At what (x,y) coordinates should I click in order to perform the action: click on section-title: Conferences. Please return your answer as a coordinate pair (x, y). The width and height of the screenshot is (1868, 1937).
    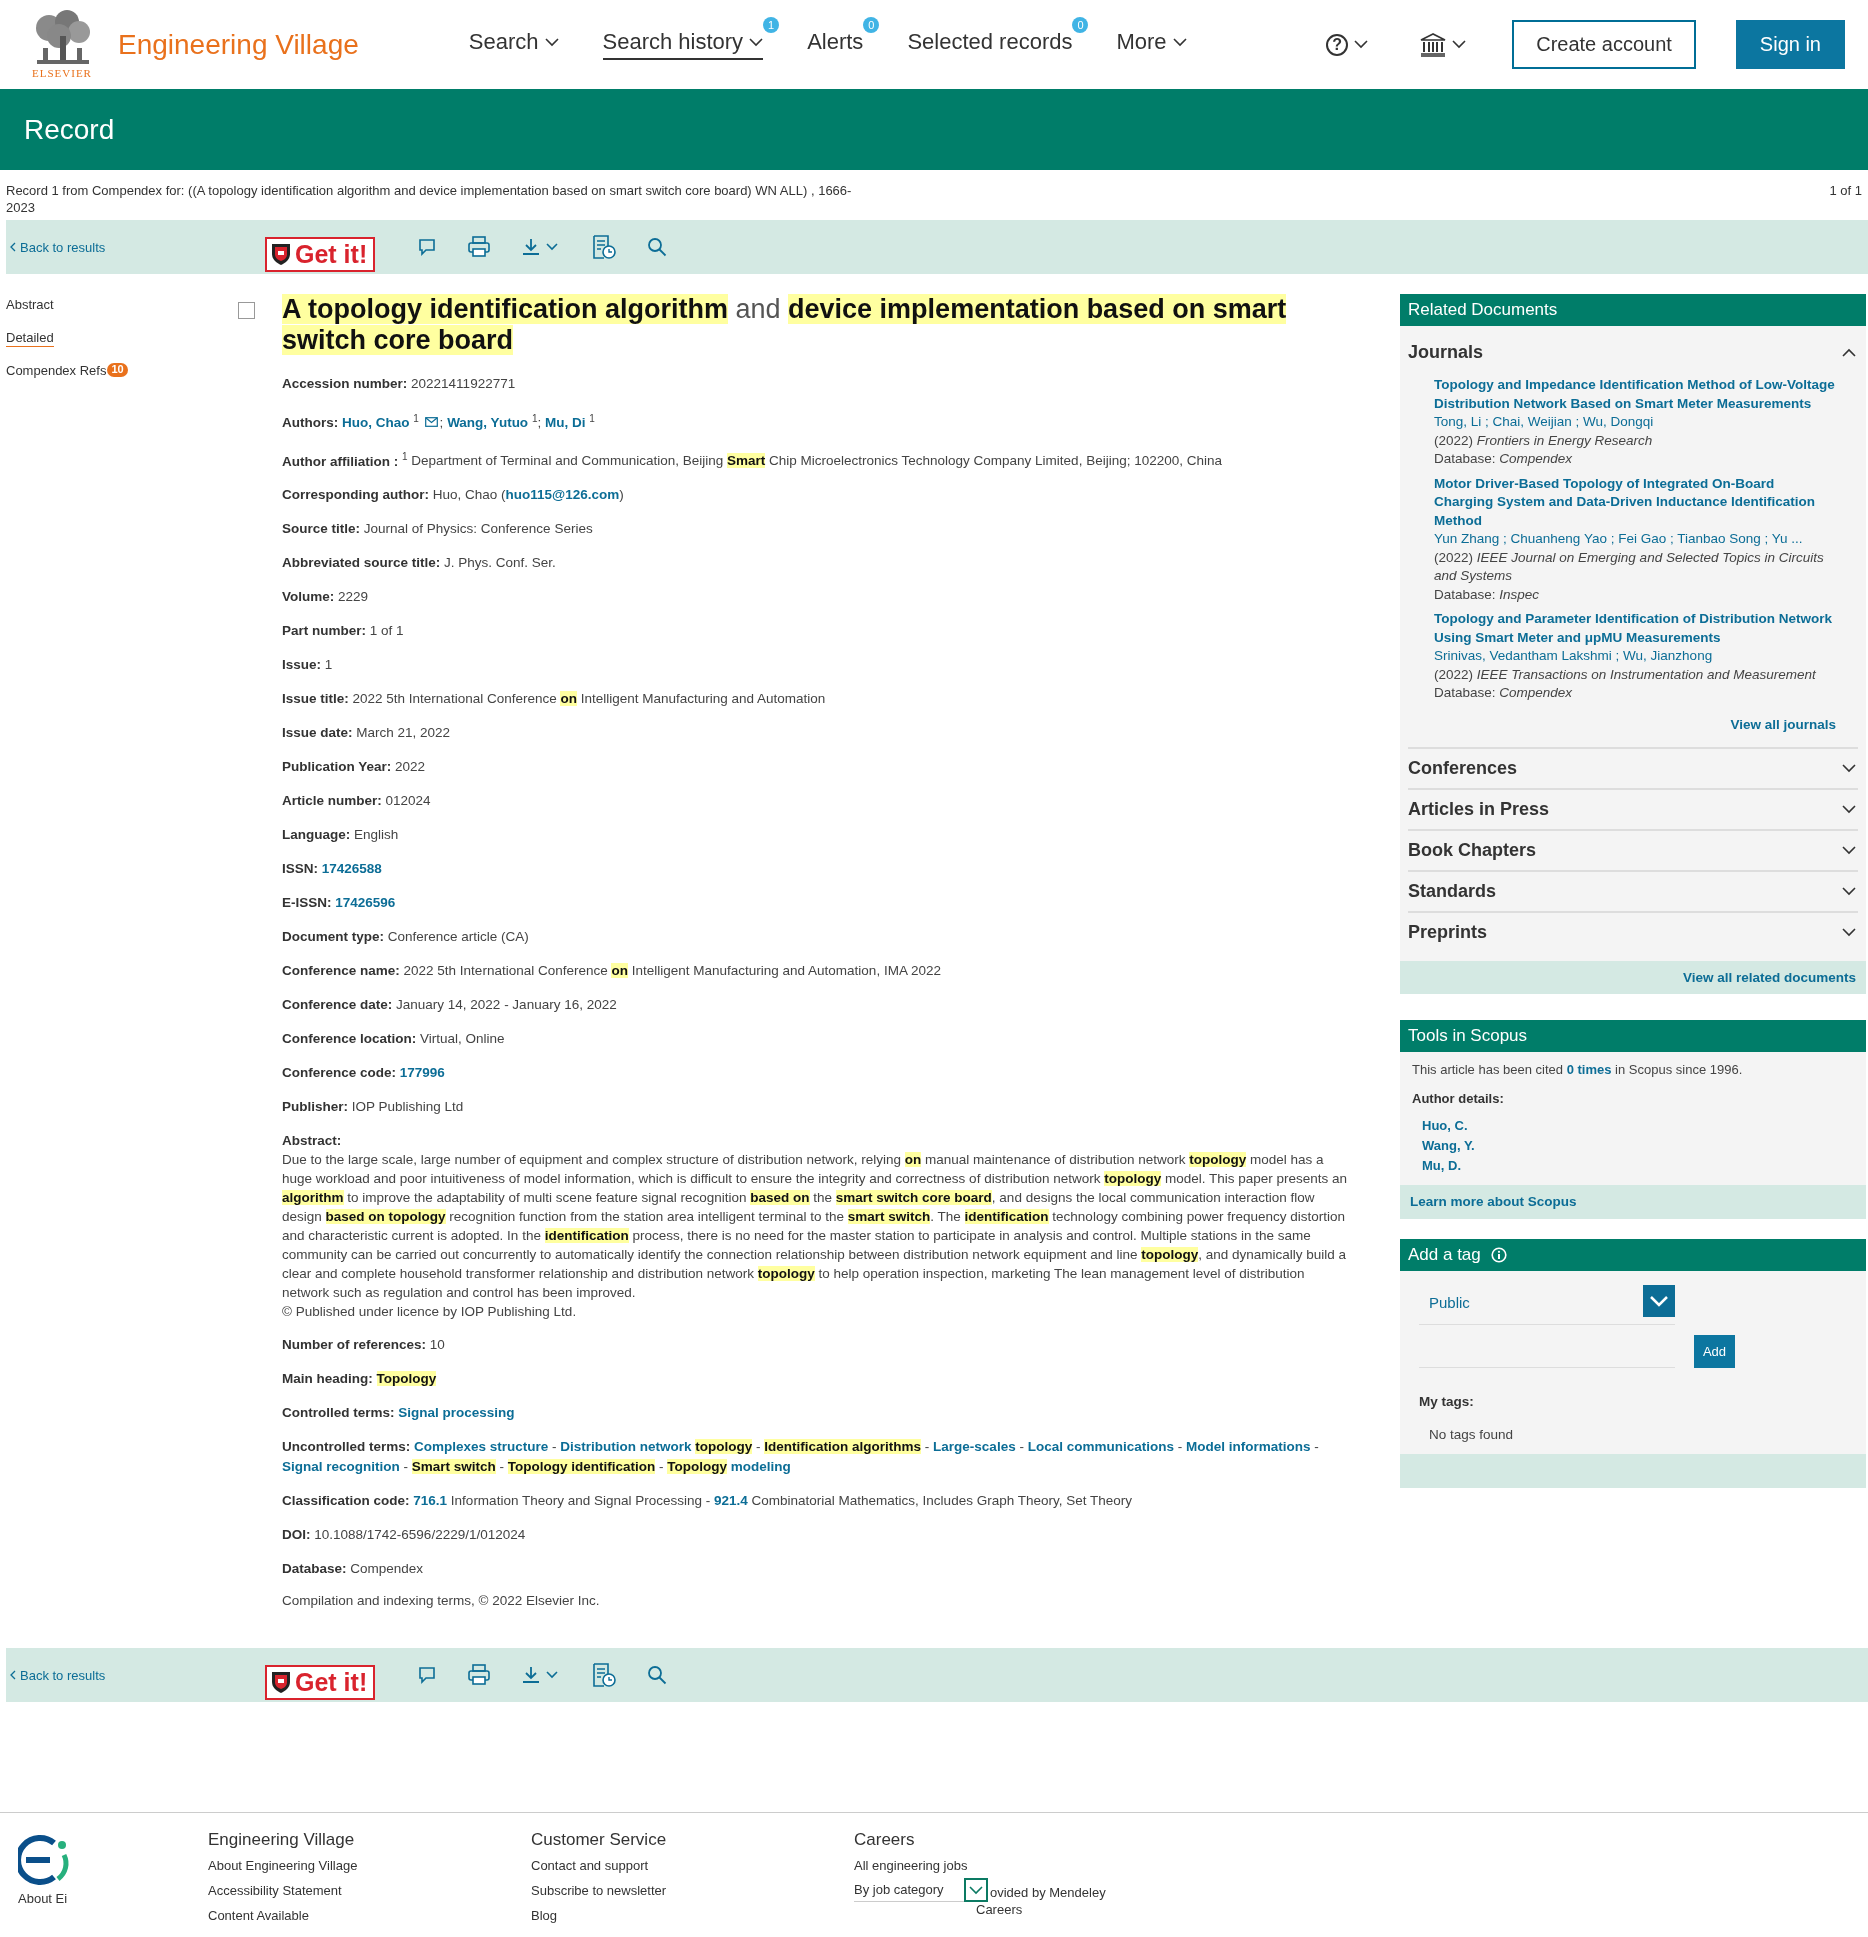
    Looking at the image, I should click on (1463, 768).